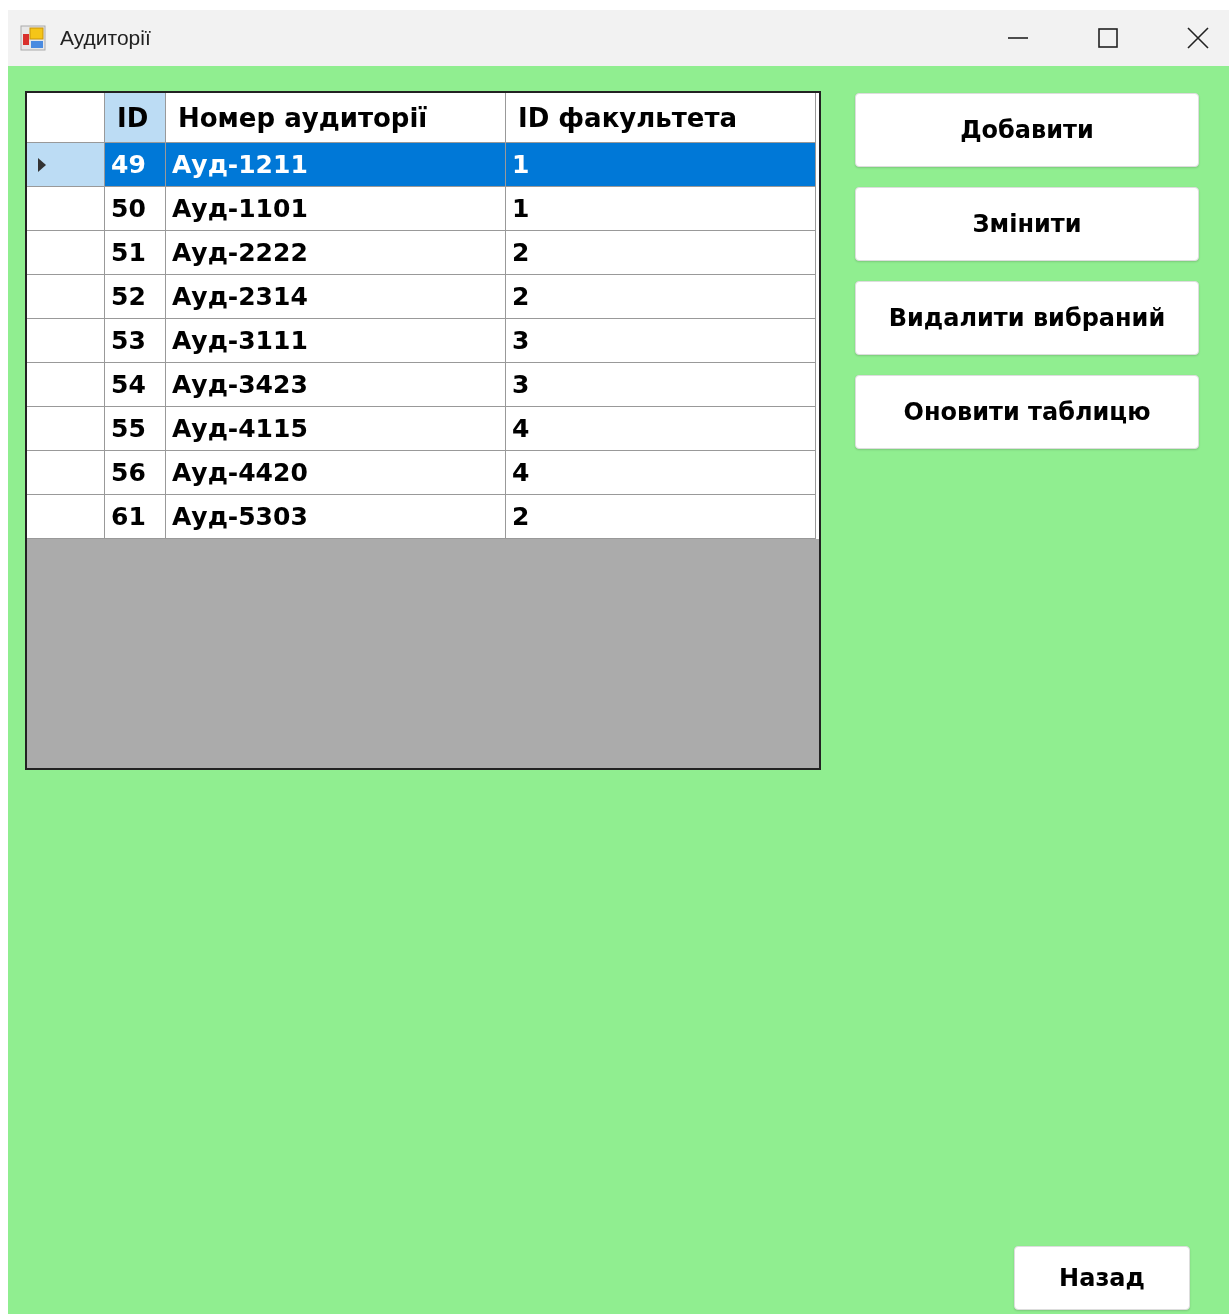 This screenshot has width=1229, height=1314. Describe the element at coordinates (1027, 318) in the screenshot. I see `action-button: Видалити вибраний` at that location.